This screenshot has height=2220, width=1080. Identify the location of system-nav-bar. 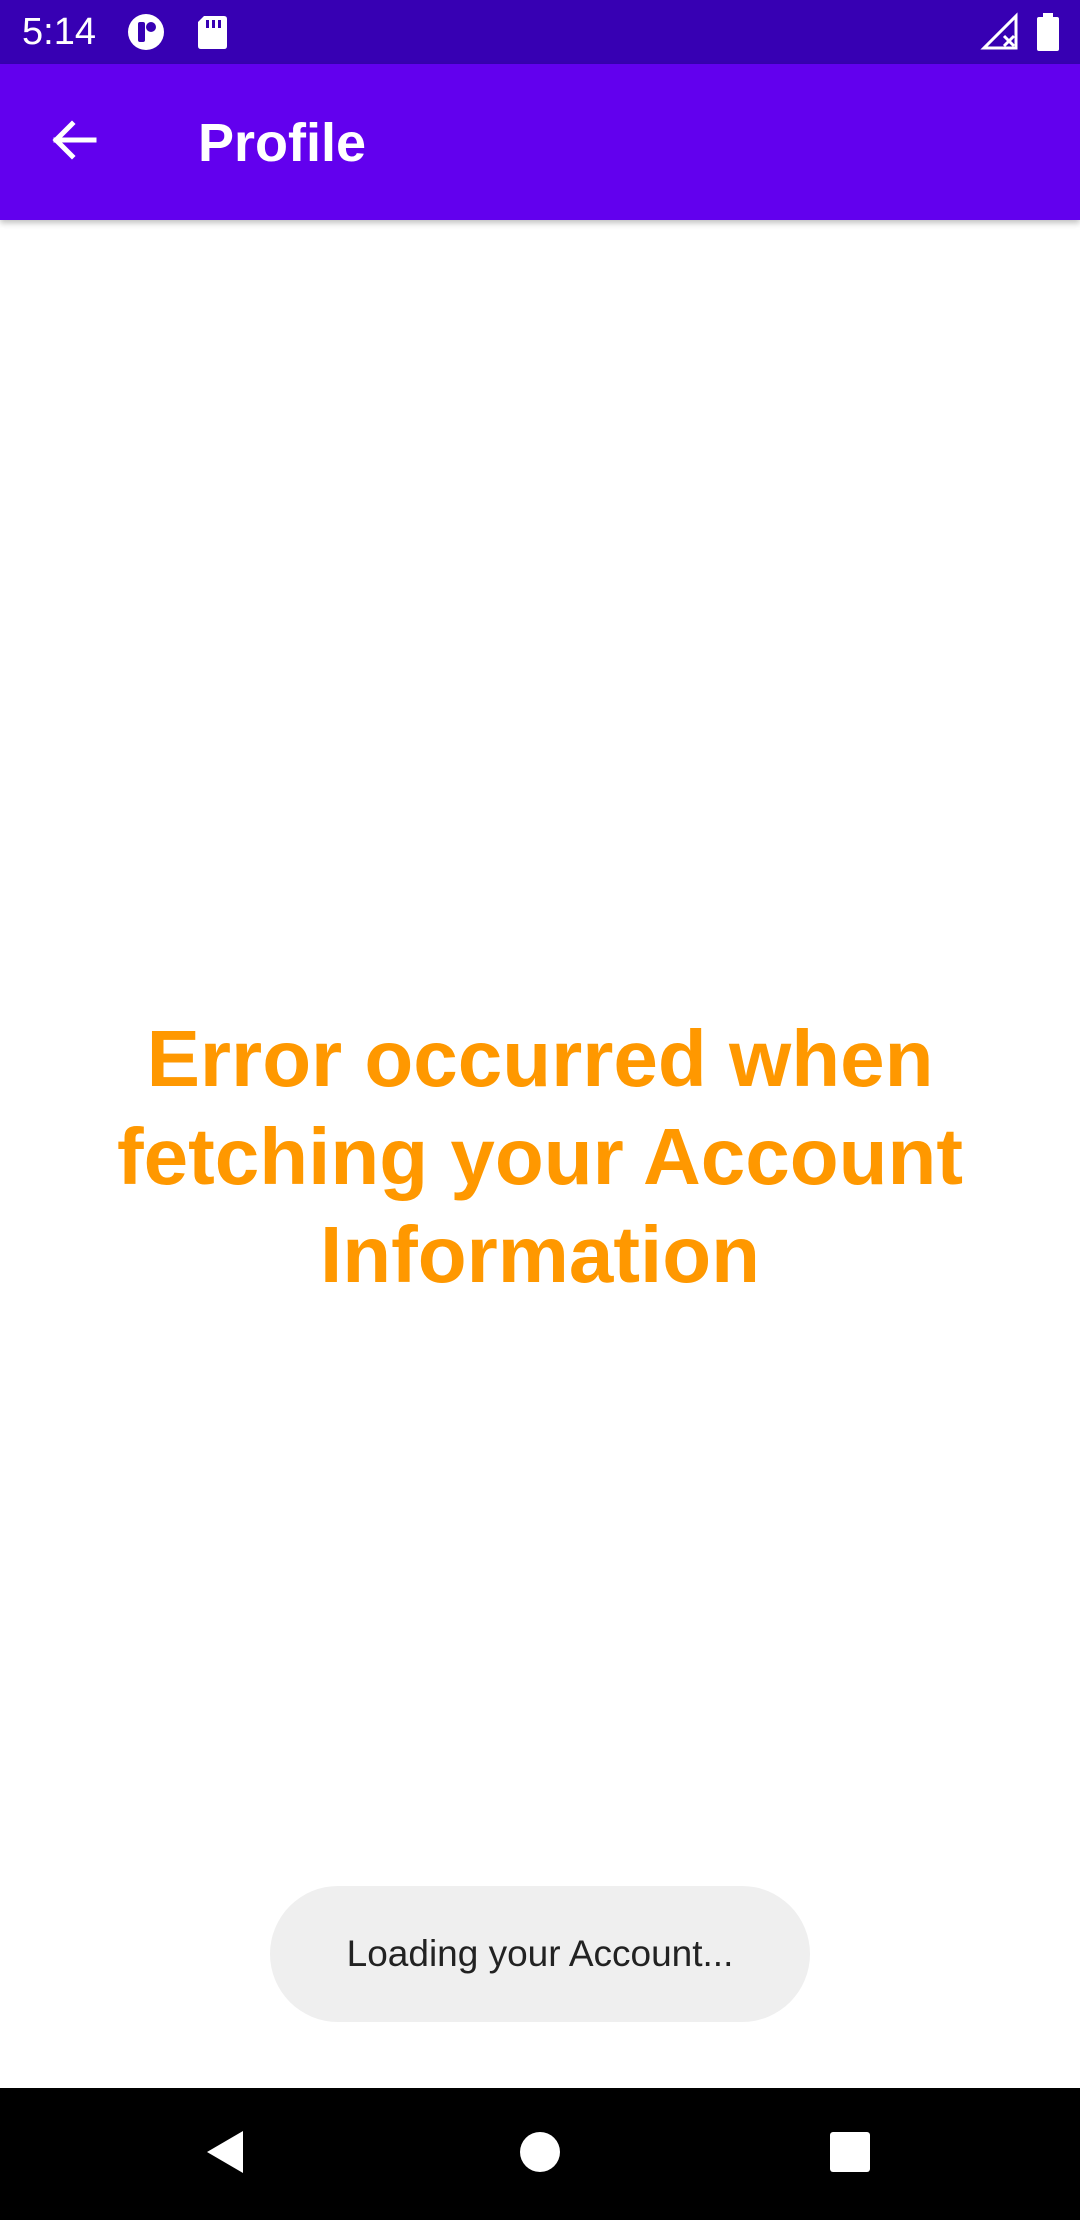
(540, 2154).